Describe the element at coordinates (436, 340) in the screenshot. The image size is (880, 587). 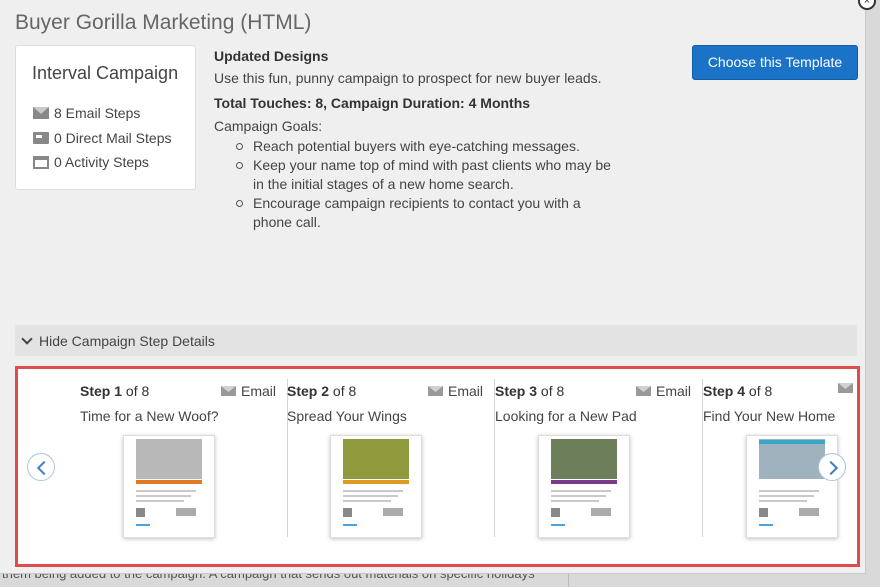
I see `toggle-step-details: Hide Campaign Step Details` at that location.